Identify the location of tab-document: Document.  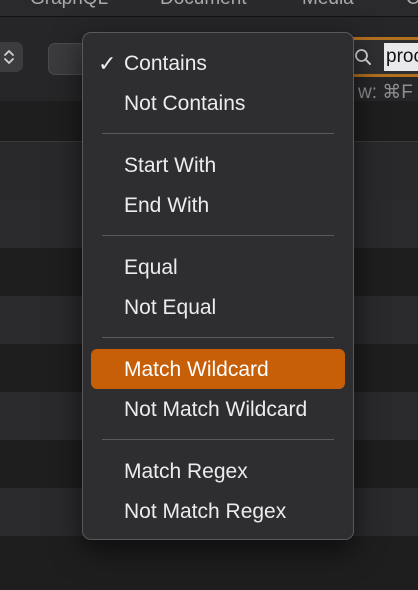
(203, 5).